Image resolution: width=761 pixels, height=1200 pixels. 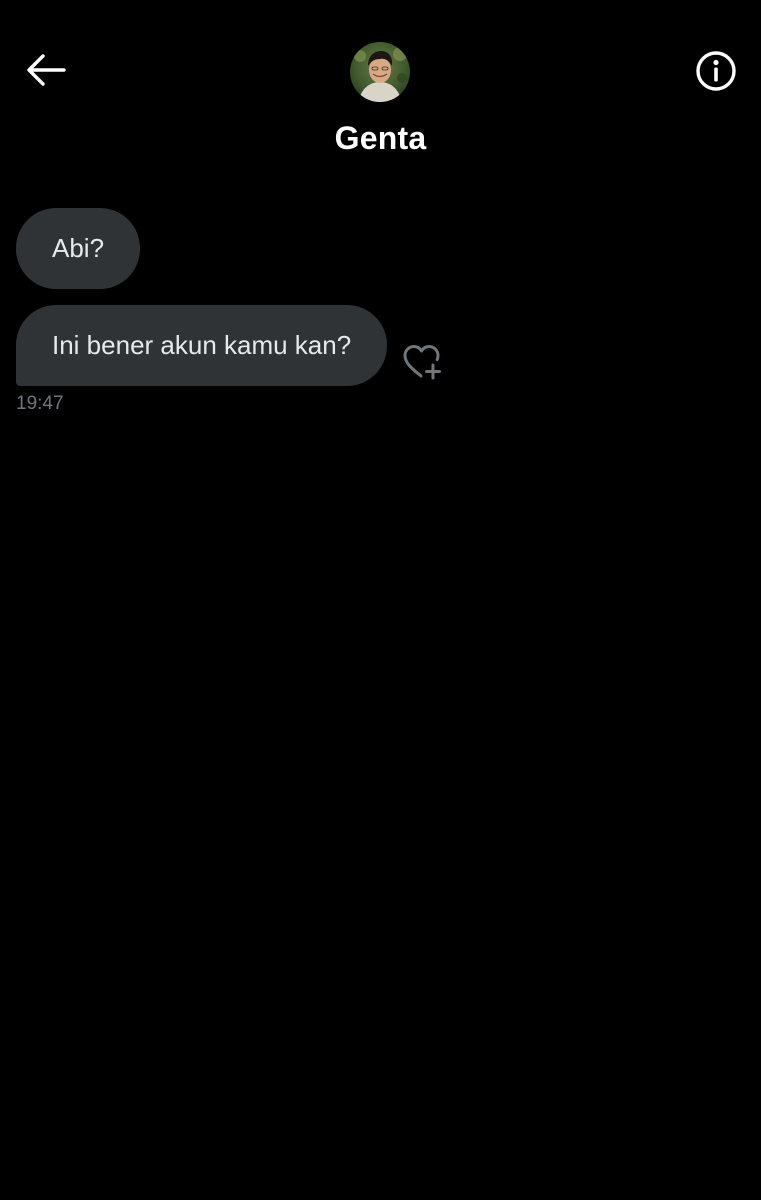 I want to click on contact-name: Genta, so click(x=380, y=138).